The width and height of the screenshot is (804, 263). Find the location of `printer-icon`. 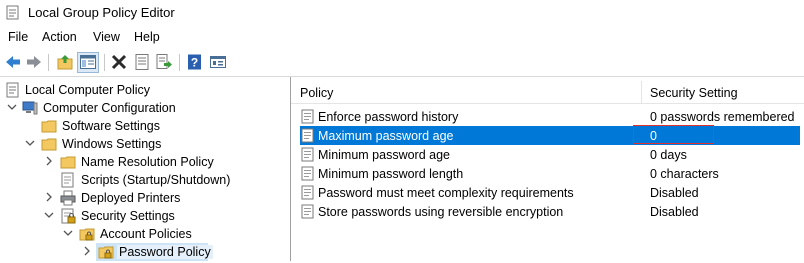

printer-icon is located at coordinates (68, 198).